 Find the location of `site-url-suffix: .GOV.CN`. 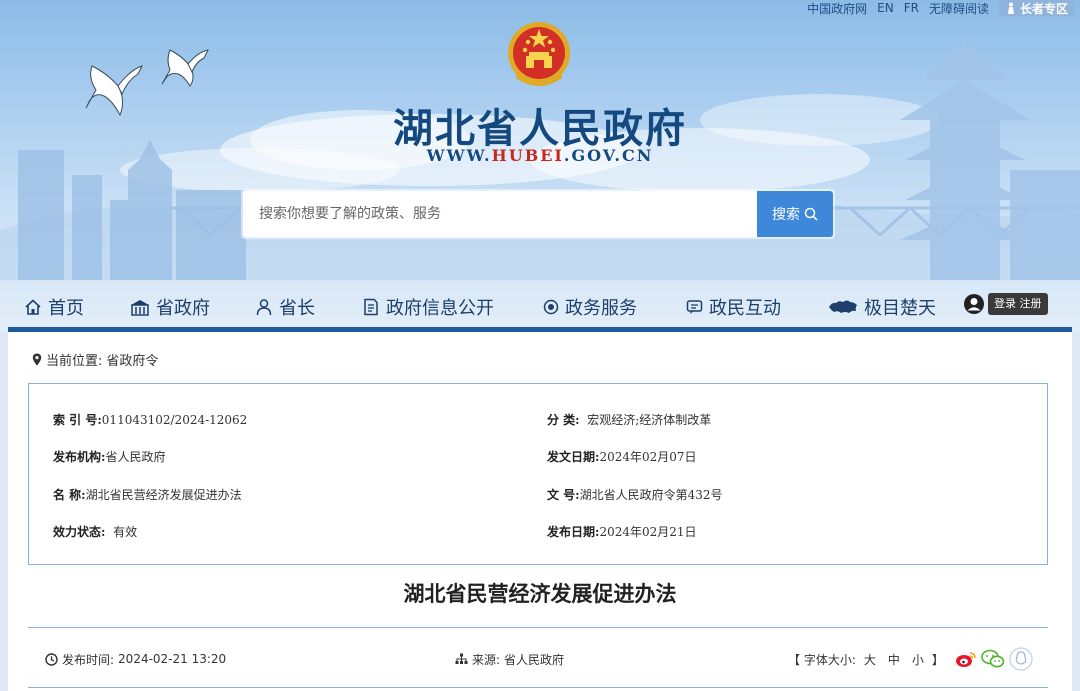

site-url-suffix: .GOV.CN is located at coordinates (608, 155).